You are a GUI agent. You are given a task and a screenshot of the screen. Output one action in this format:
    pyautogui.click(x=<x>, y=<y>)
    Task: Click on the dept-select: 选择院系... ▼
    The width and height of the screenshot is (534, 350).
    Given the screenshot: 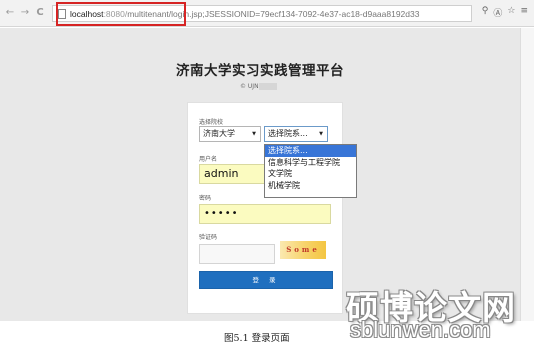 What is the action you would take?
    pyautogui.click(x=296, y=134)
    